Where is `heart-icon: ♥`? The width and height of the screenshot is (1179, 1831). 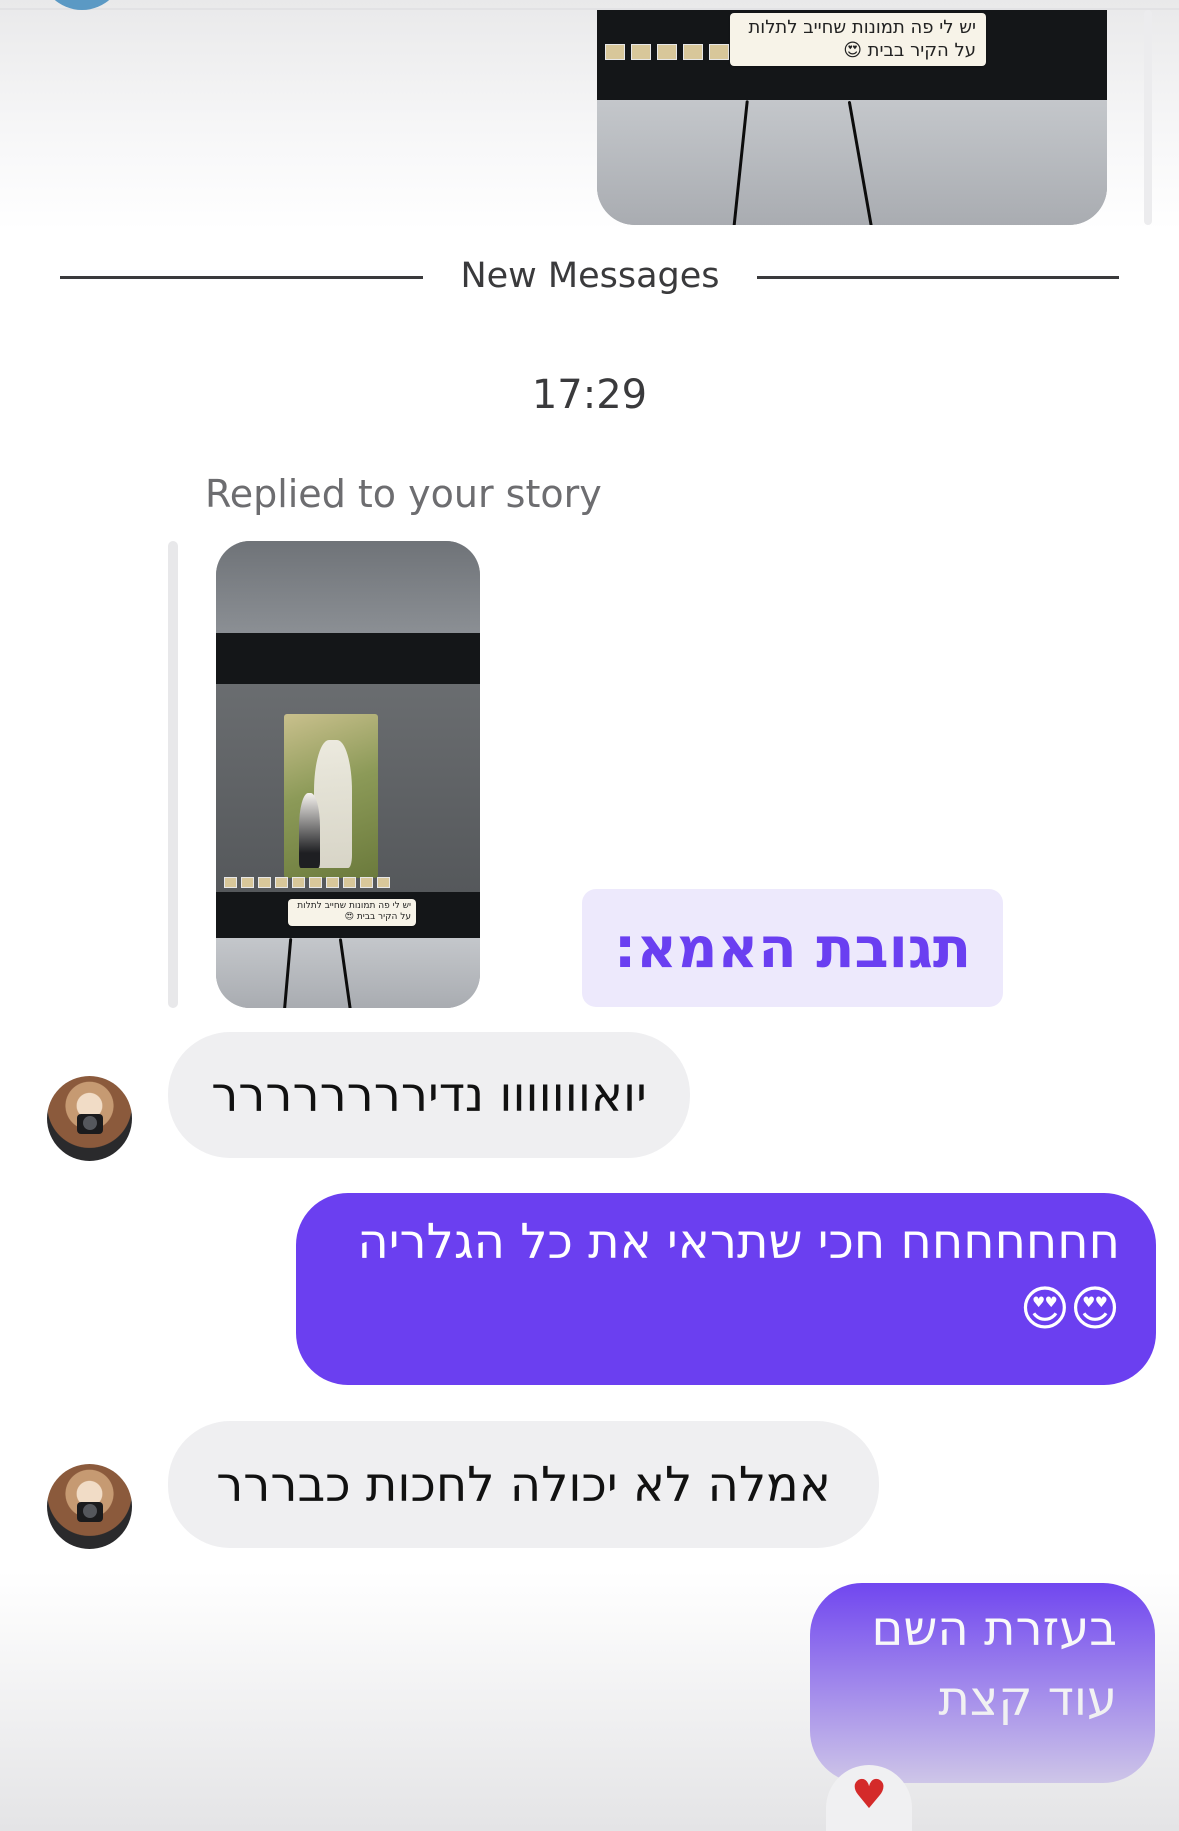
heart-icon: ♥ is located at coordinates (869, 1795).